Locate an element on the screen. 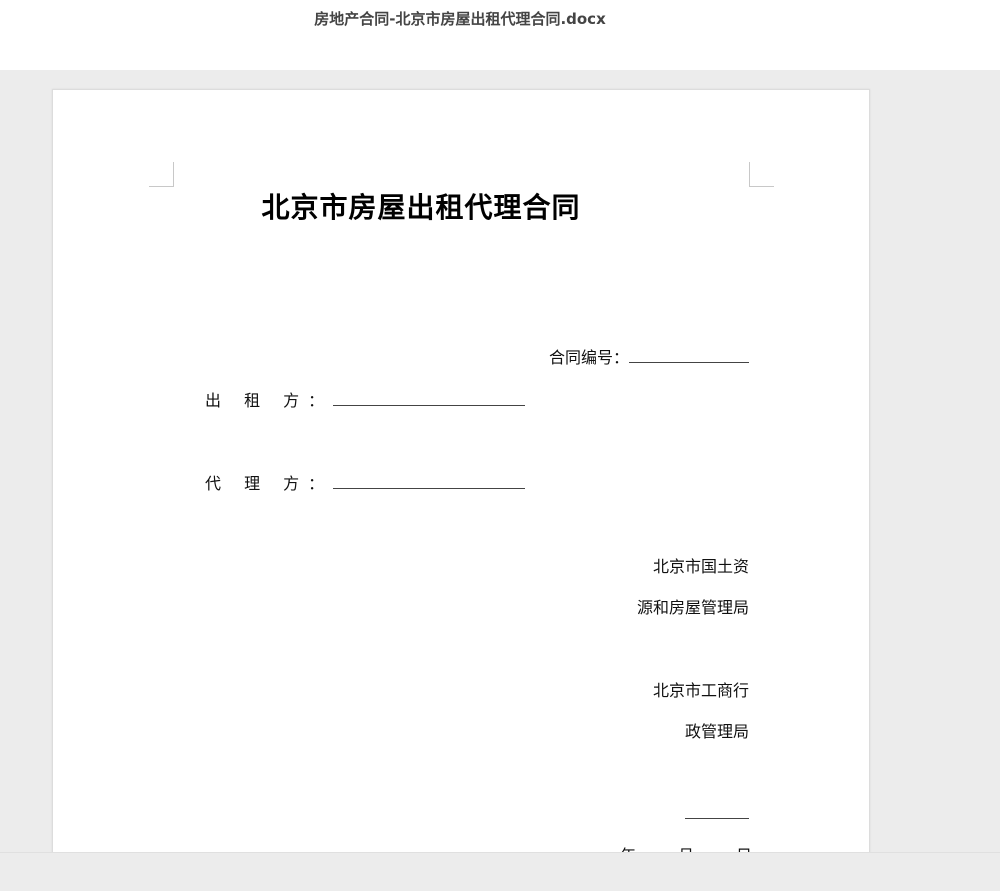 The image size is (1000, 891). bottom-bar is located at coordinates (500, 871).